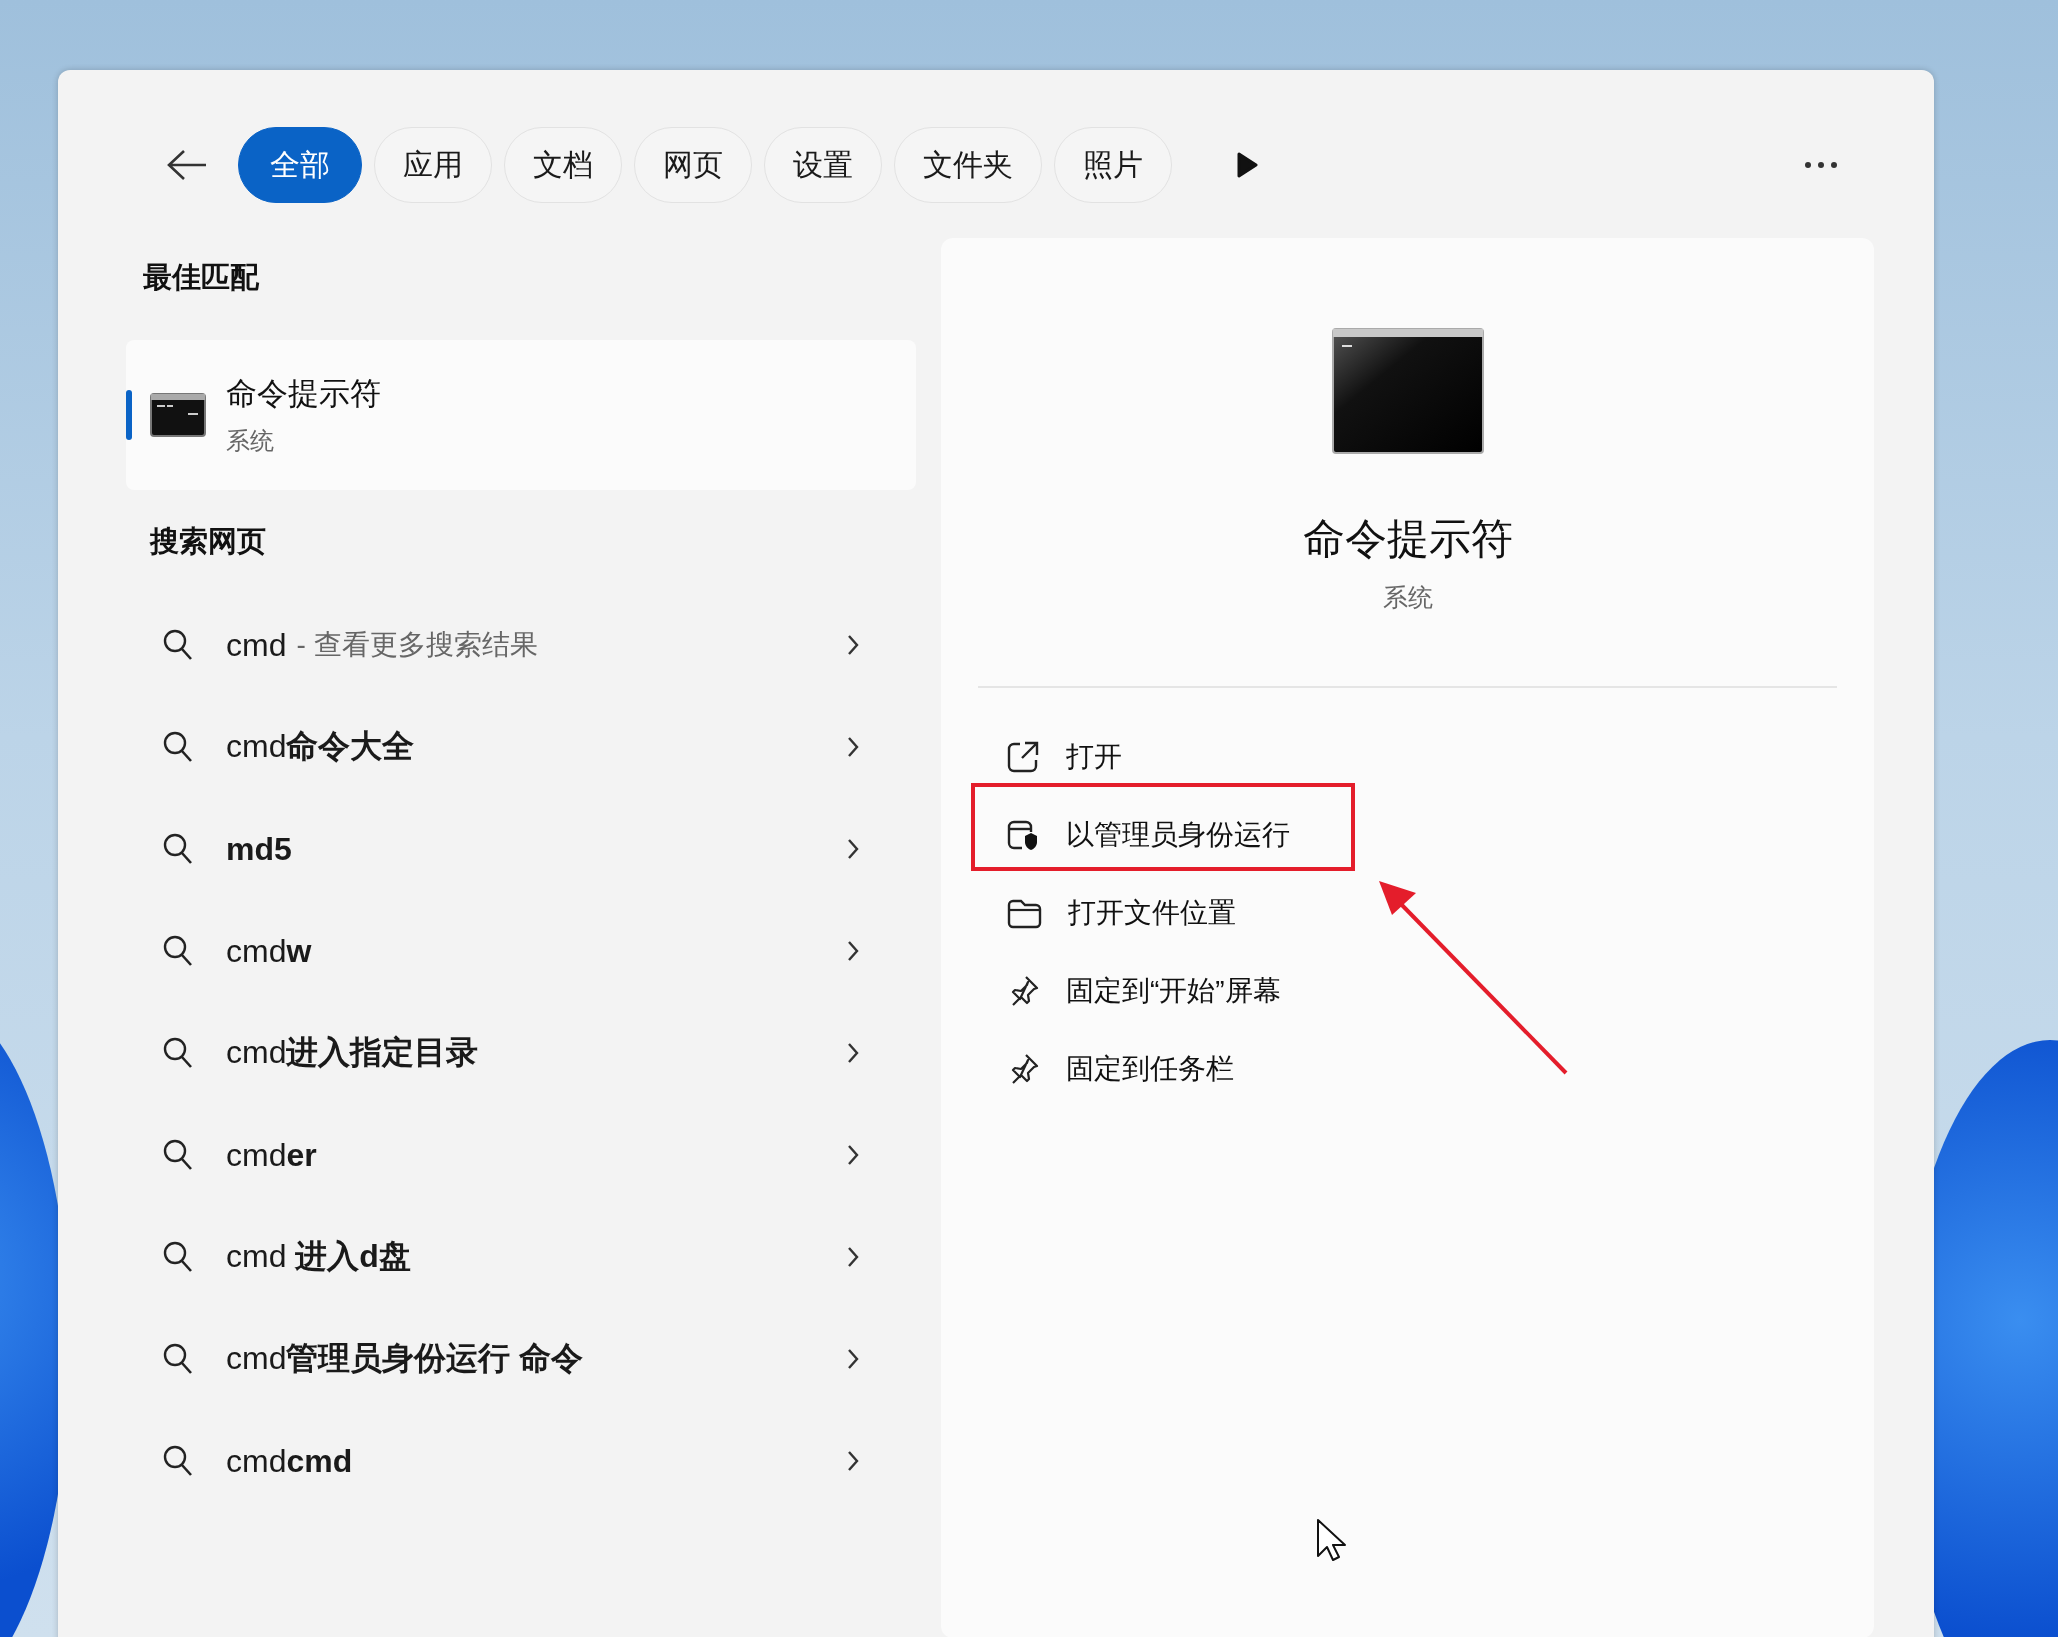 The image size is (2058, 1637). What do you see at coordinates (521, 1461) in the screenshot?
I see `web-search-item: cmdcmd` at bounding box center [521, 1461].